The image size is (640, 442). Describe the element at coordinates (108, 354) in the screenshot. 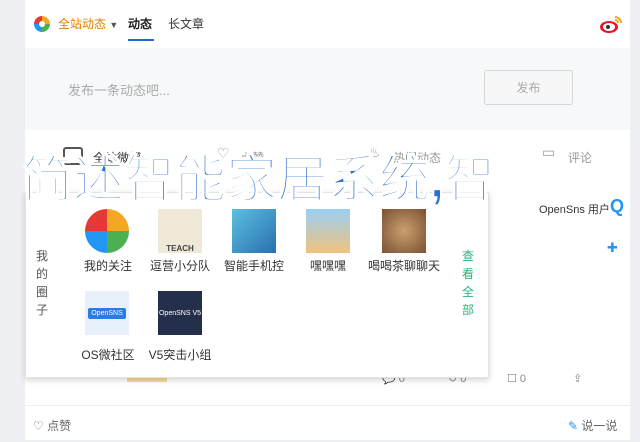

I see `circle-label: OS微社区` at that location.